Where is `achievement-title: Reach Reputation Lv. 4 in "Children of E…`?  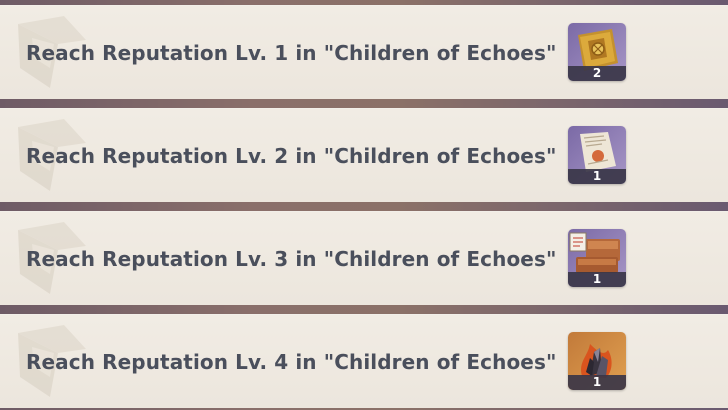
achievement-title: Reach Reputation Lv. 4 in "Children of E… is located at coordinates (291, 362).